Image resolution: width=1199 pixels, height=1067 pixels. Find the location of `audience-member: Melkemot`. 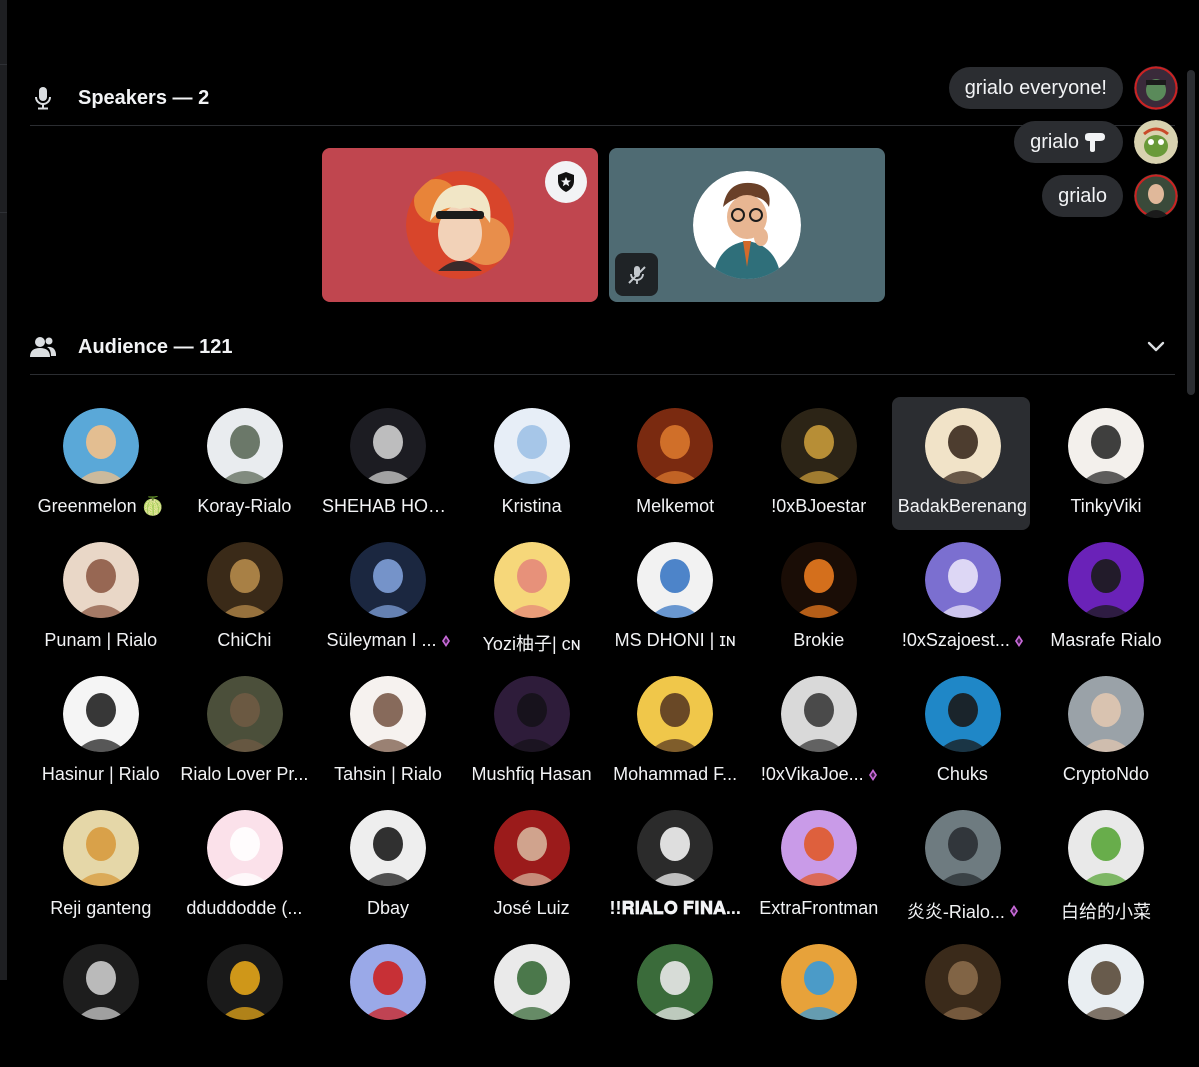

audience-member: Melkemot is located at coordinates (675, 464).